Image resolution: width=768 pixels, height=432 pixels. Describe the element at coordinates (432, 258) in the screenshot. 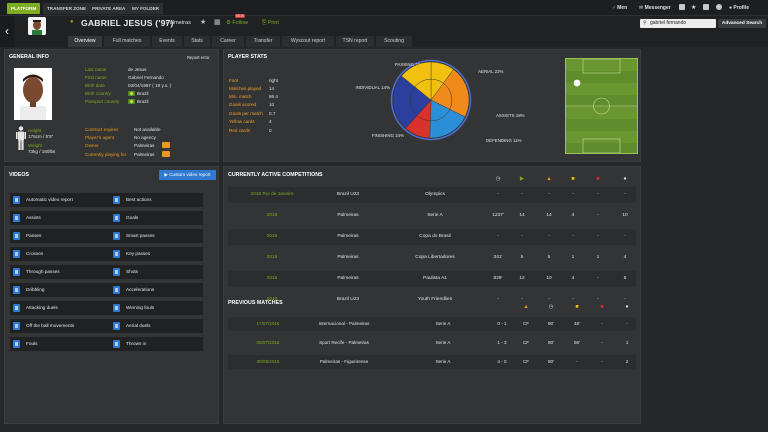

I see `competition-row: 2016 Palmeiras Copa Libertadores 341' 5 5 1 1 4` at that location.